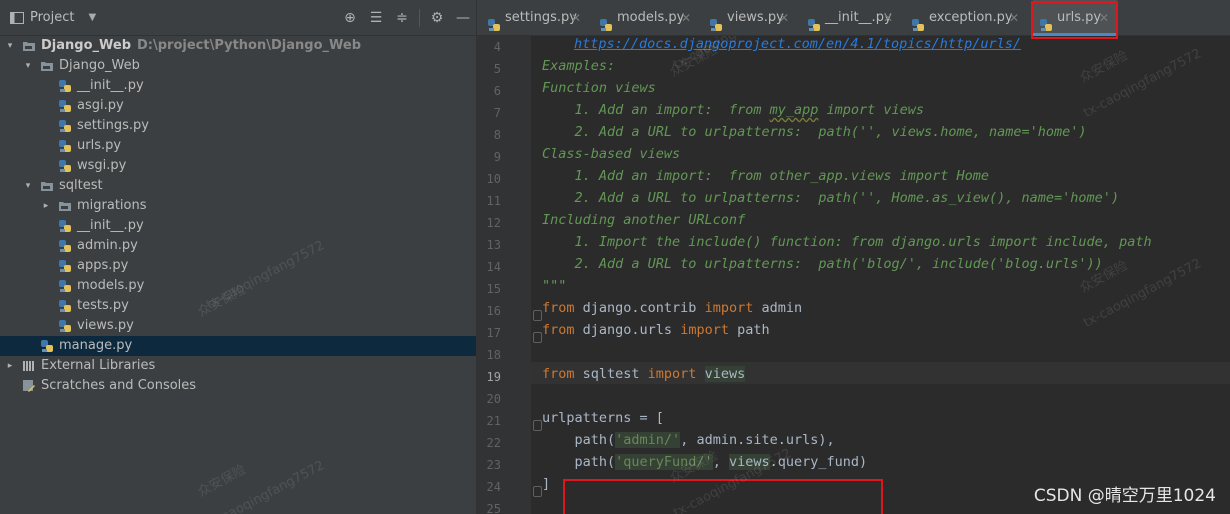 The width and height of the screenshot is (1230, 514). I want to click on highlight-box-route, so click(723, 496).